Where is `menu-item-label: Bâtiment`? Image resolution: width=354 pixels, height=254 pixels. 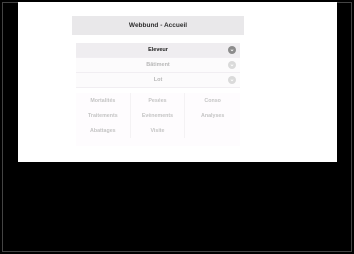
menu-item-label: Bâtiment is located at coordinates (158, 65).